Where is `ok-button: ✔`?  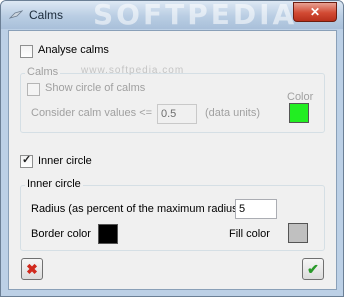 ok-button: ✔ is located at coordinates (313, 269).